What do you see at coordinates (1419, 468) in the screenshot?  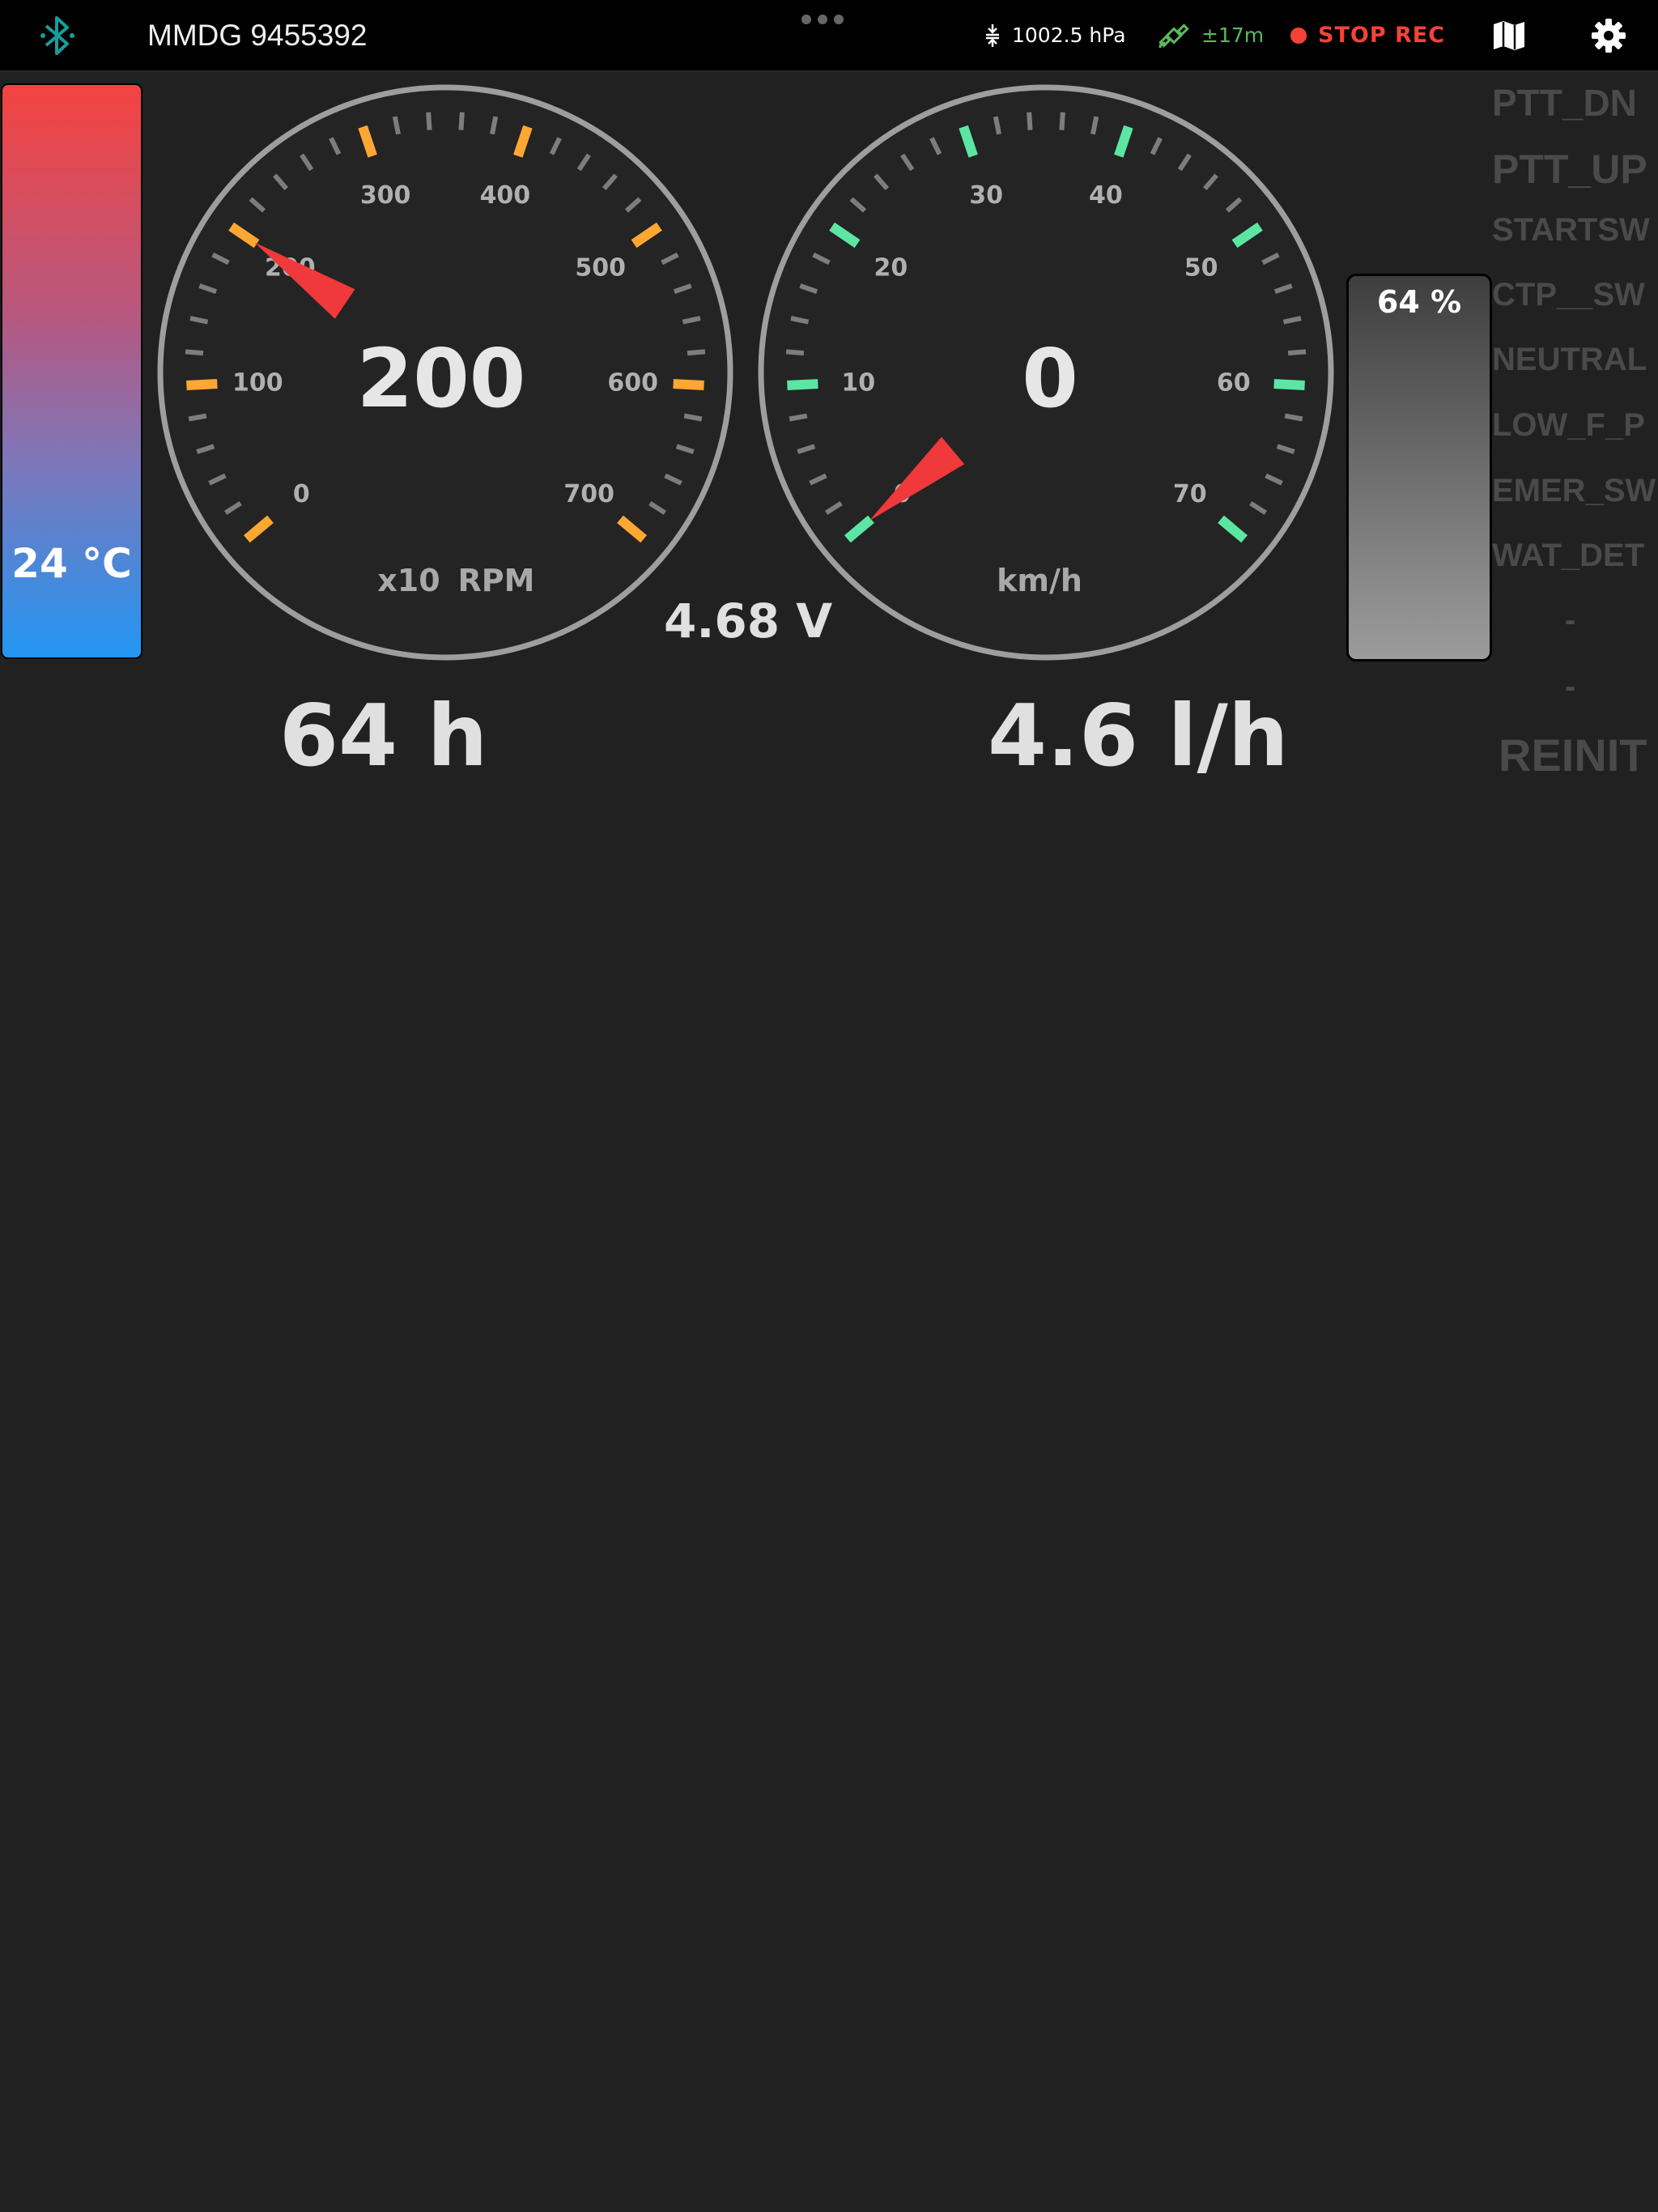 I see `fuel-level-bar: 64 %` at bounding box center [1419, 468].